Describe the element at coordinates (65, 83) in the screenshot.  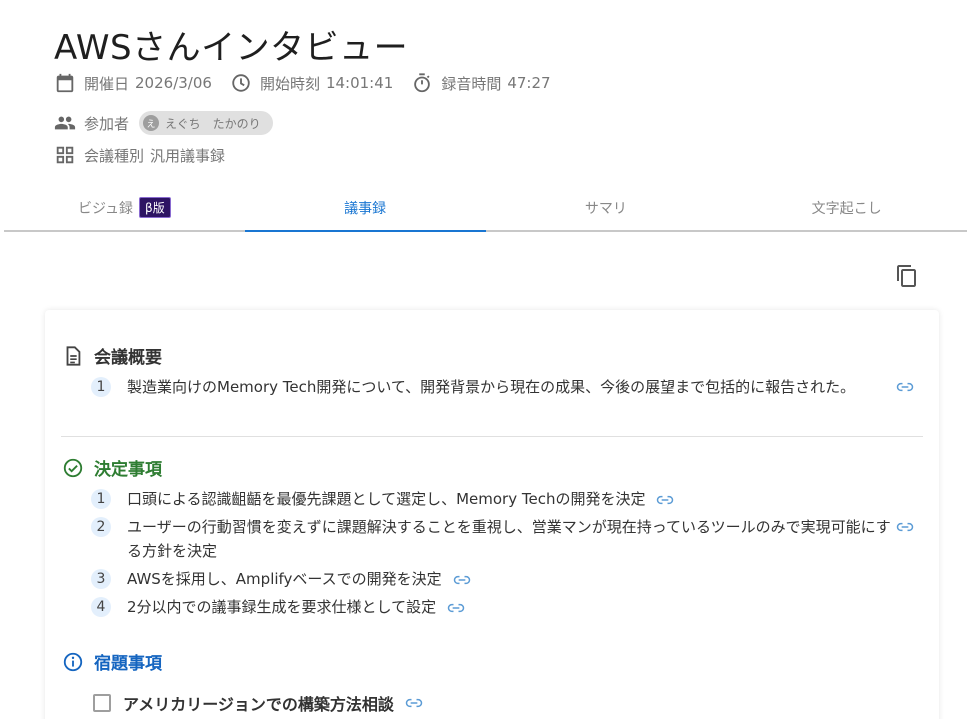
I see `calendar-icon` at that location.